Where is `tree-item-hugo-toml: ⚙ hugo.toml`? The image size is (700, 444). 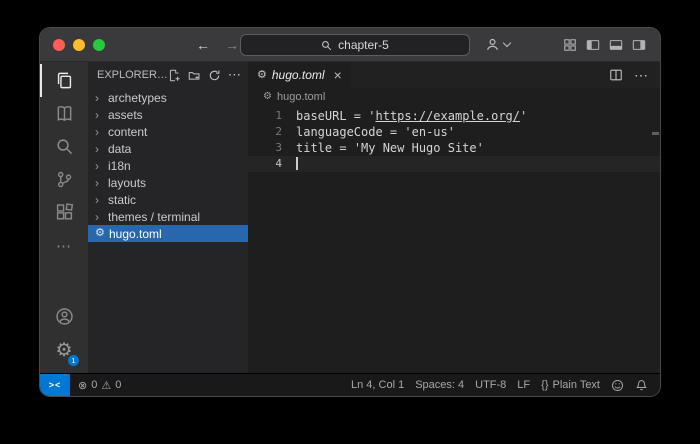
tree-item-hugo-toml: ⚙ hugo.toml is located at coordinates (168, 233).